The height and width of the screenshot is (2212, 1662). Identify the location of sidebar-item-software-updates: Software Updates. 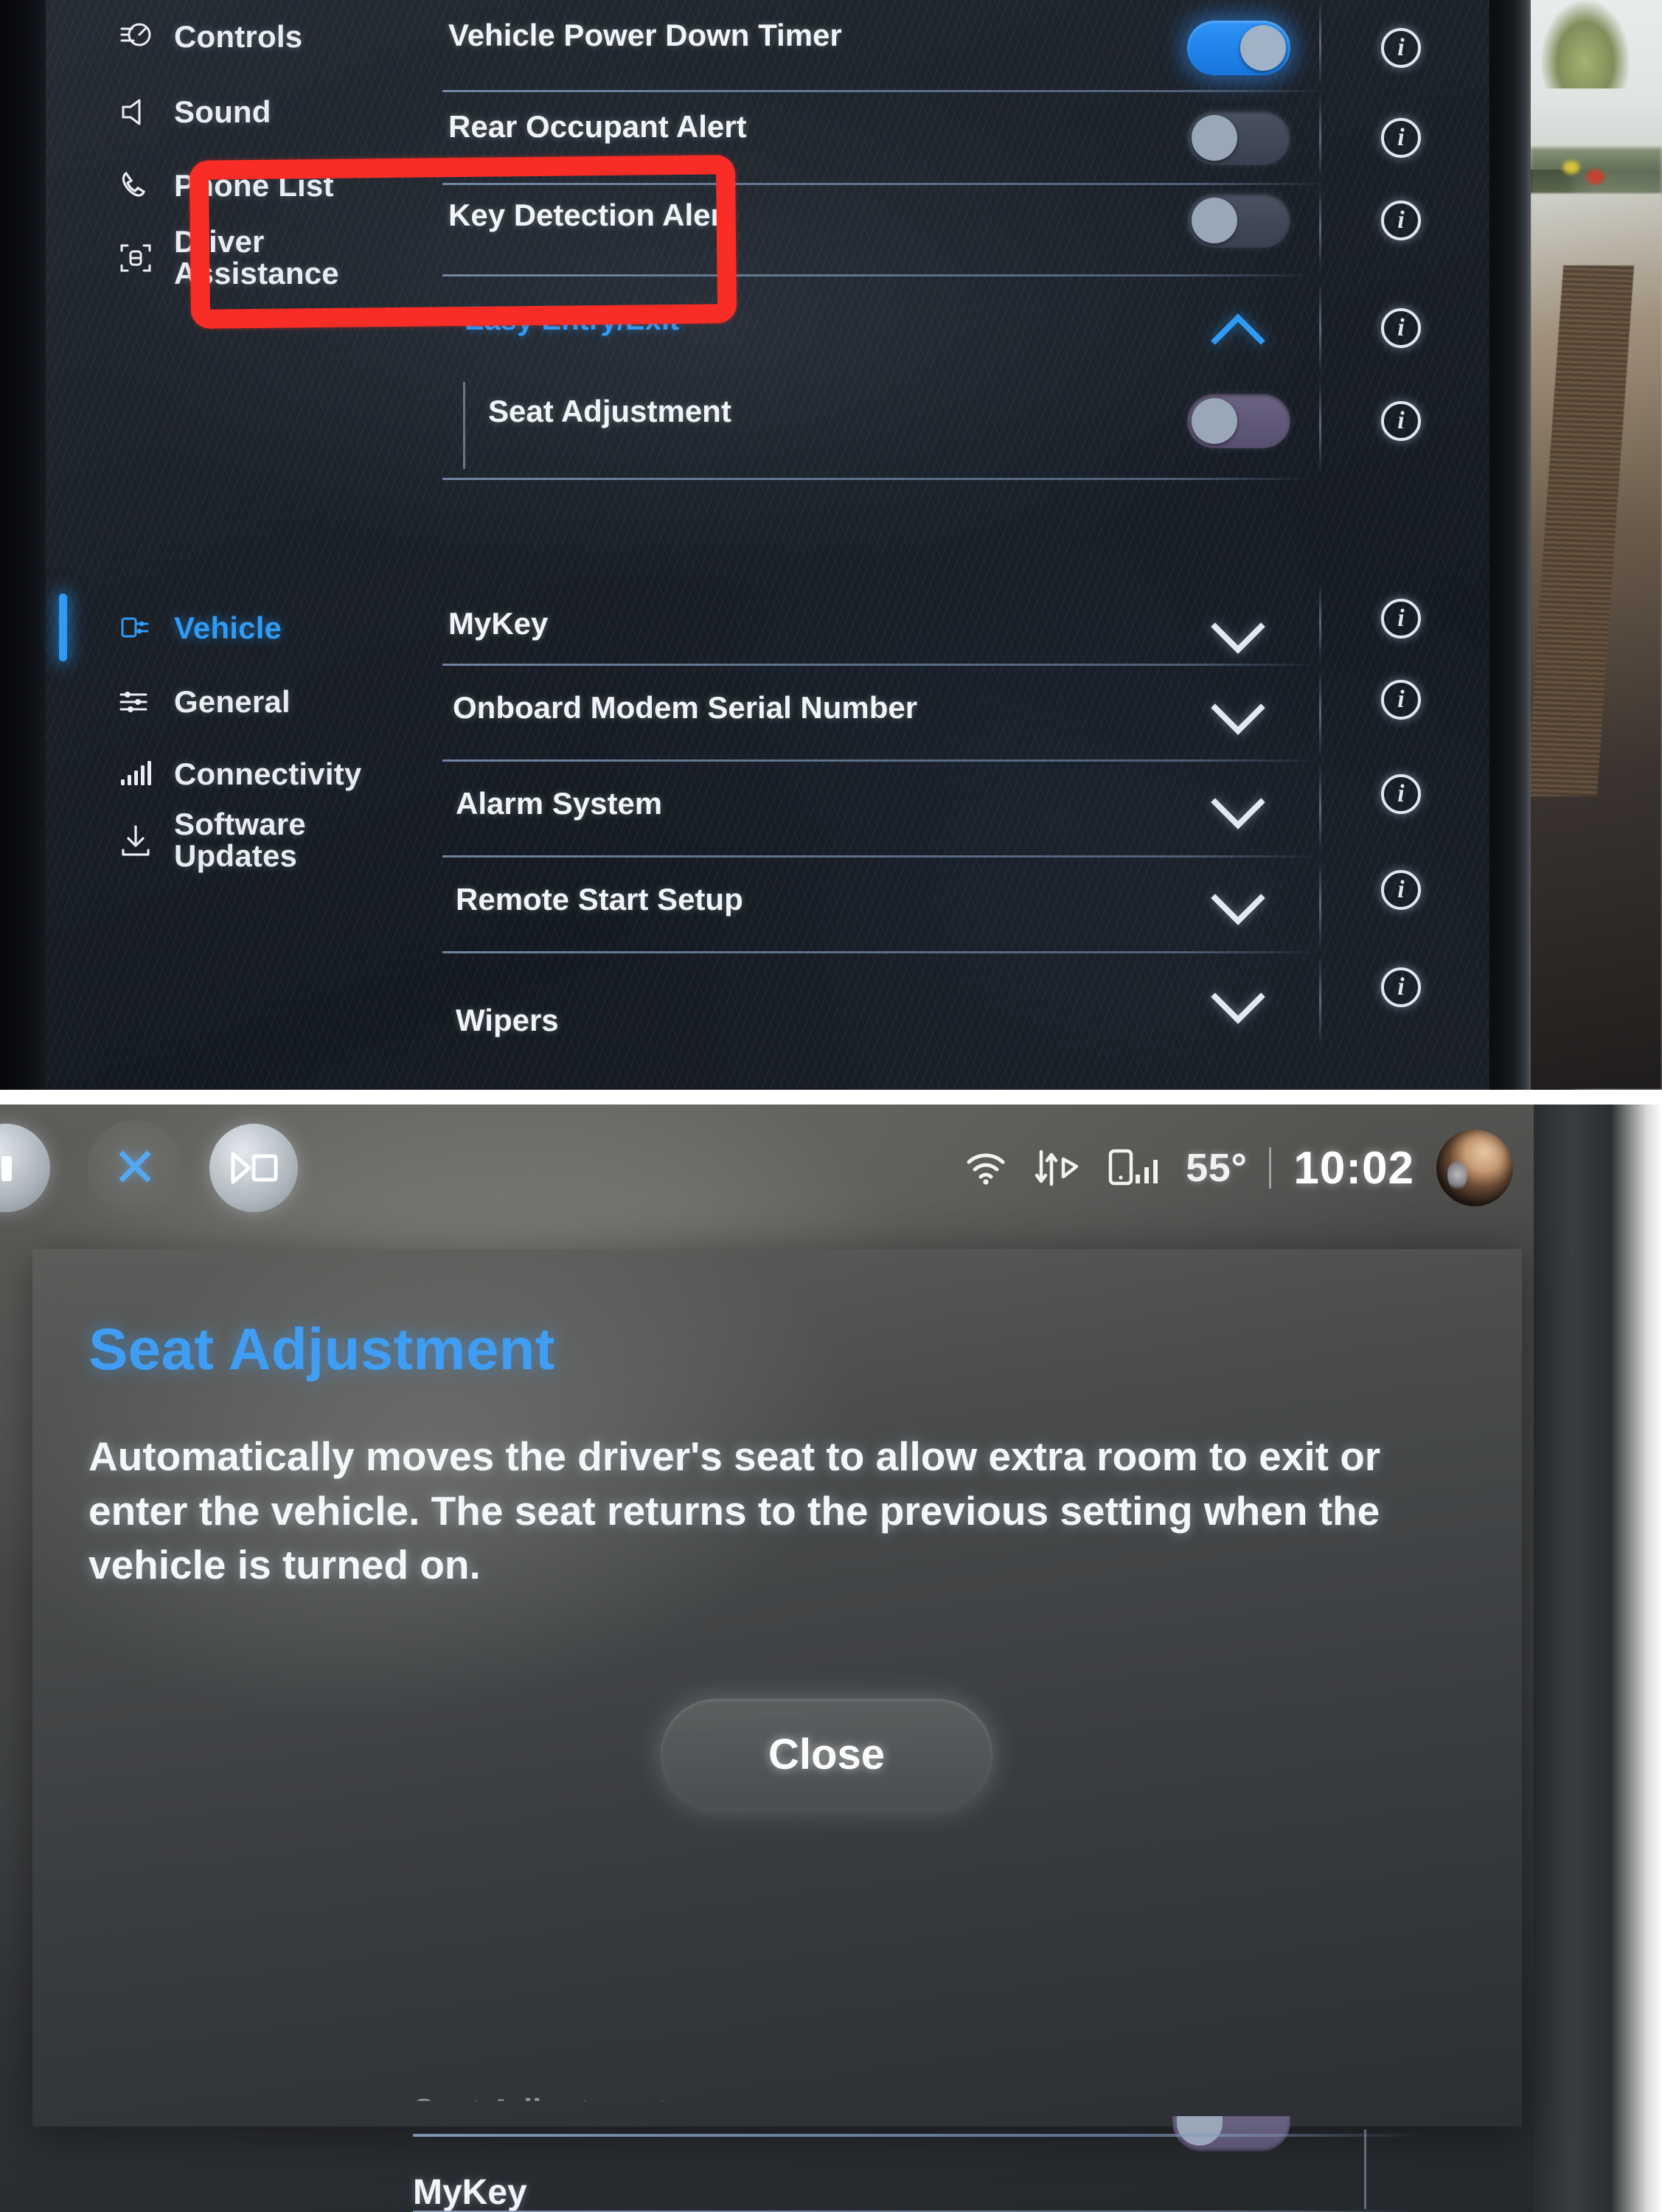
(230, 840).